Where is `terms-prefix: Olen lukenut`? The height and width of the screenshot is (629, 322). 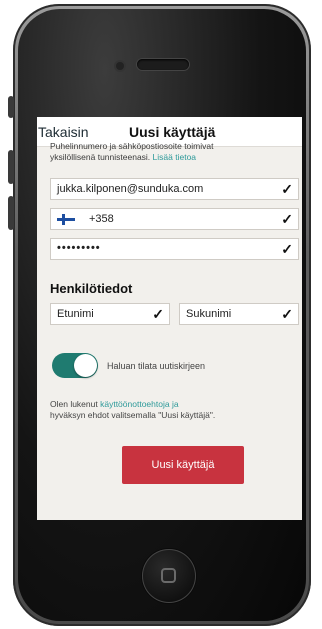
terms-prefix: Olen lukenut is located at coordinates (74, 404).